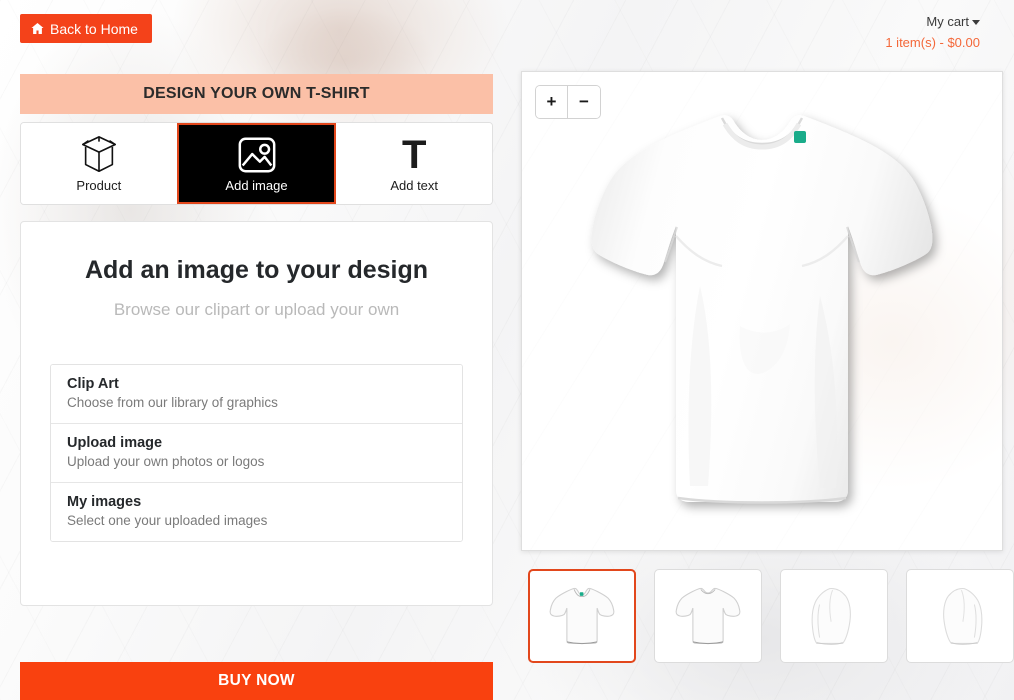 This screenshot has width=1014, height=700. I want to click on cart-block: My cart 1 item(s) - $0.00, so click(932, 31).